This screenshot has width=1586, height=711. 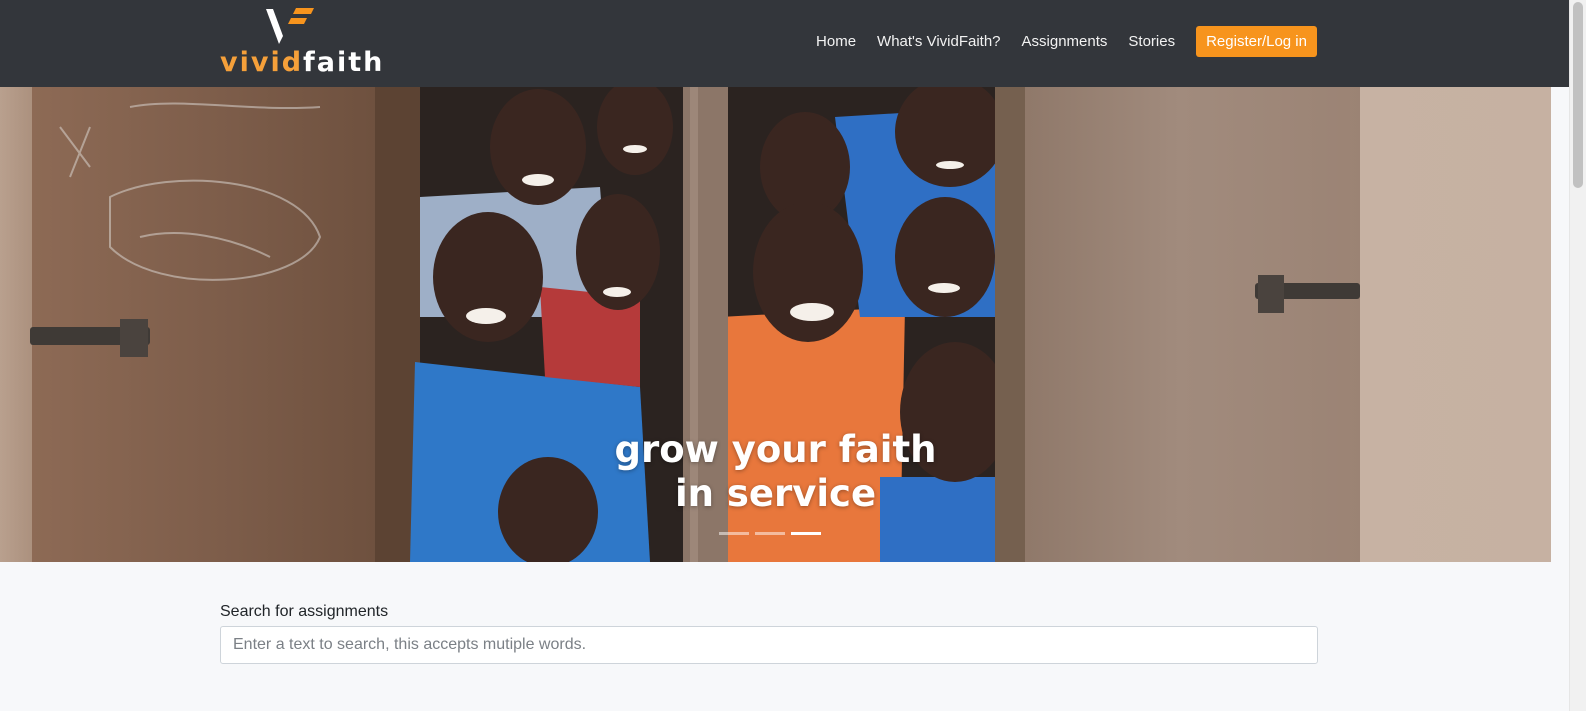 What do you see at coordinates (1578, 95) in the screenshot?
I see `scrollbar-thumb` at bounding box center [1578, 95].